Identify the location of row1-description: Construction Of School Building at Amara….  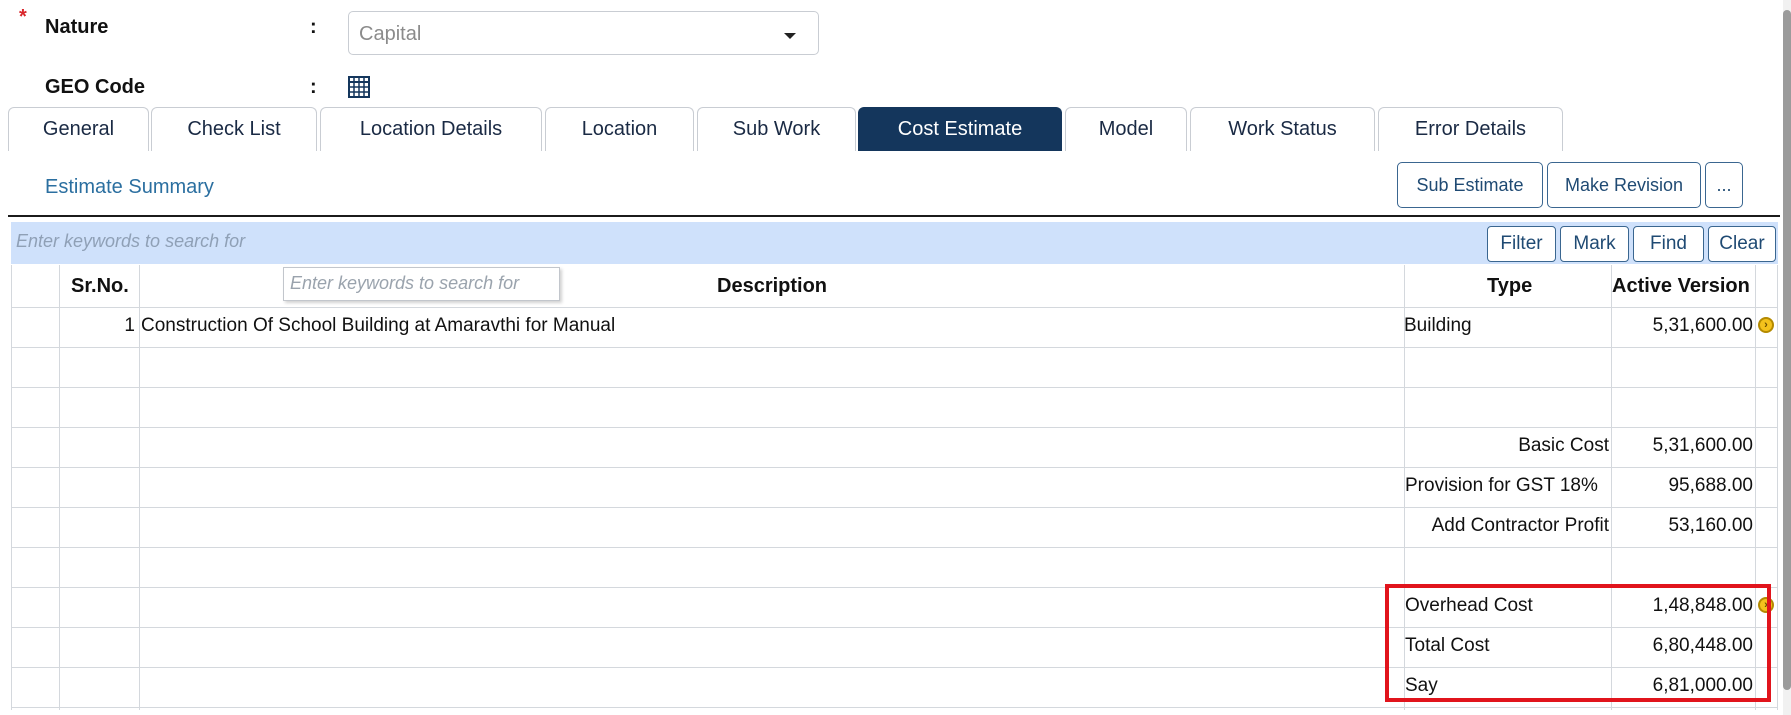
(378, 325).